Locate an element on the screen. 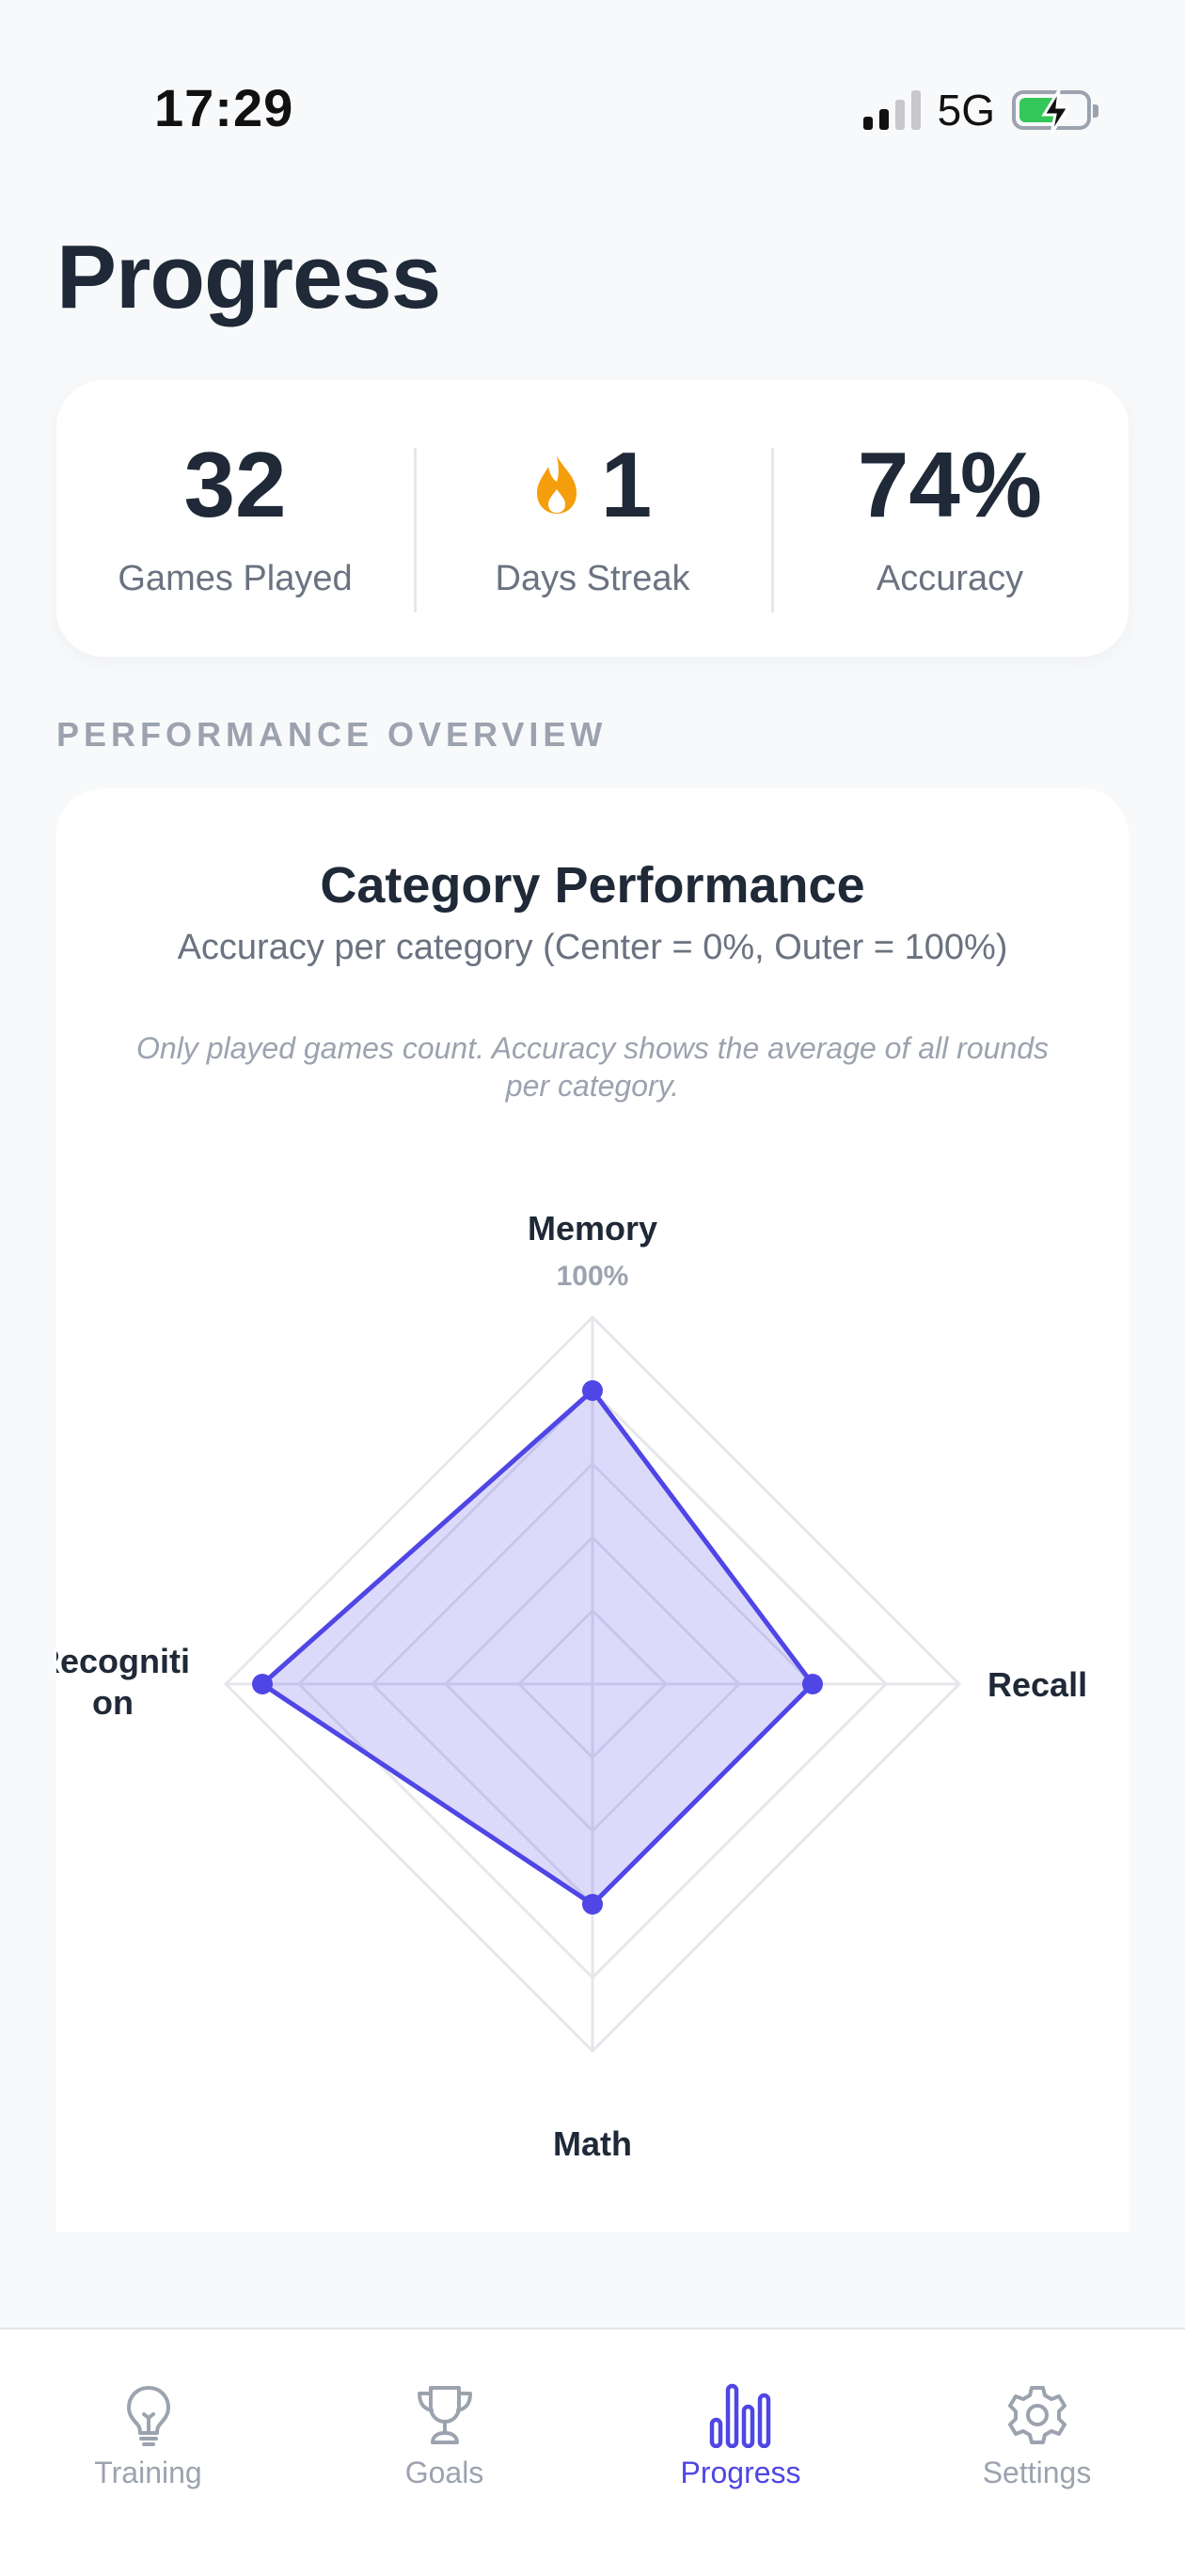 The image size is (1185, 2576). network-label: 5G is located at coordinates (966, 110).